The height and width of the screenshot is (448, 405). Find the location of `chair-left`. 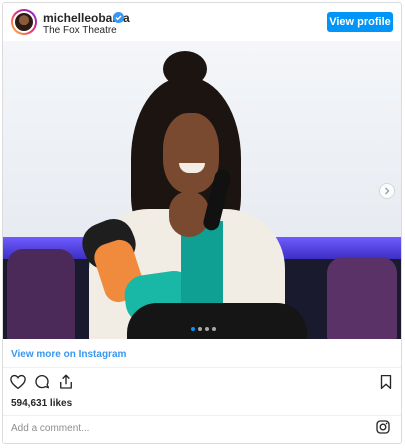

chair-left is located at coordinates (41, 294).